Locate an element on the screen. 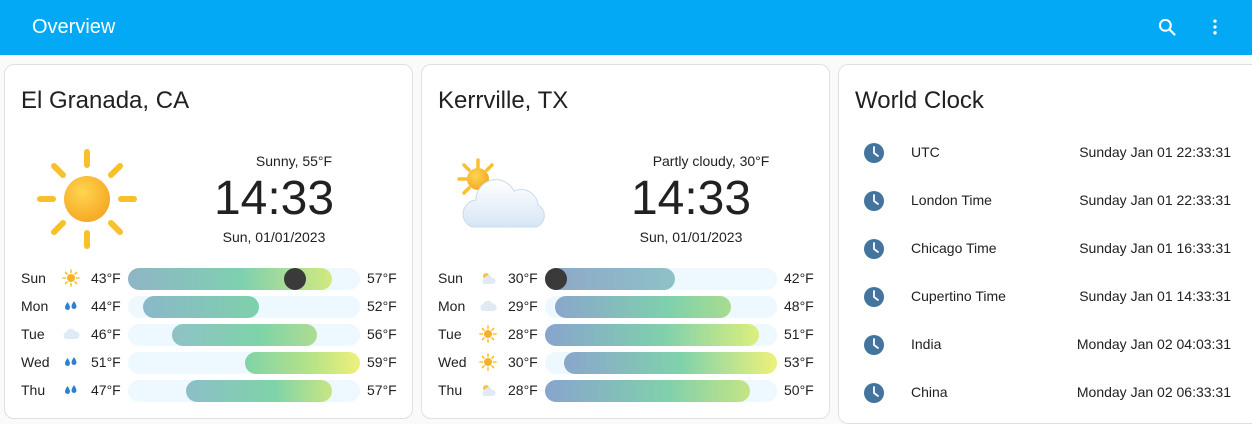 The height and width of the screenshot is (424, 1252). forecast-row: Wed 30°F 53°F is located at coordinates (628, 362).